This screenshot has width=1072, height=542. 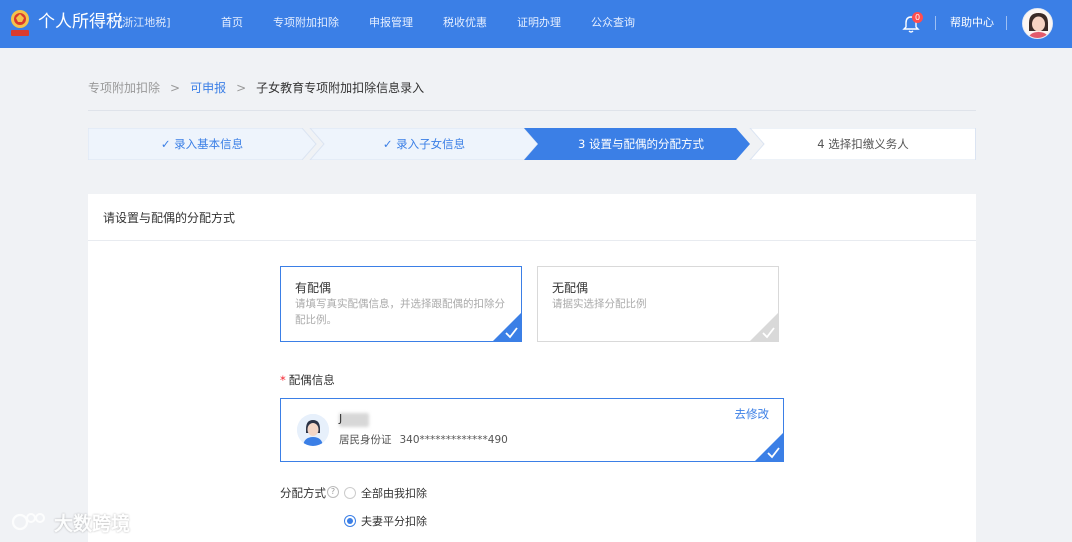 I want to click on breadcrumb-link: 可申报, so click(x=208, y=88).